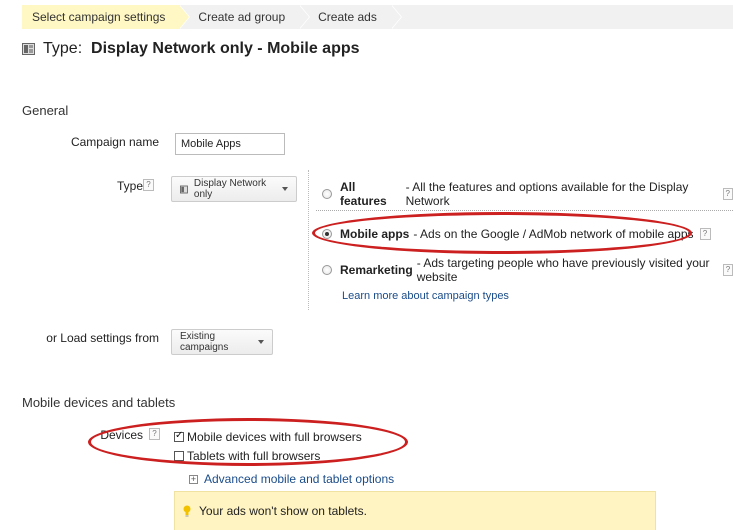 This screenshot has width=733, height=530. Describe the element at coordinates (187, 511) in the screenshot. I see `lightbulb-icon` at that location.